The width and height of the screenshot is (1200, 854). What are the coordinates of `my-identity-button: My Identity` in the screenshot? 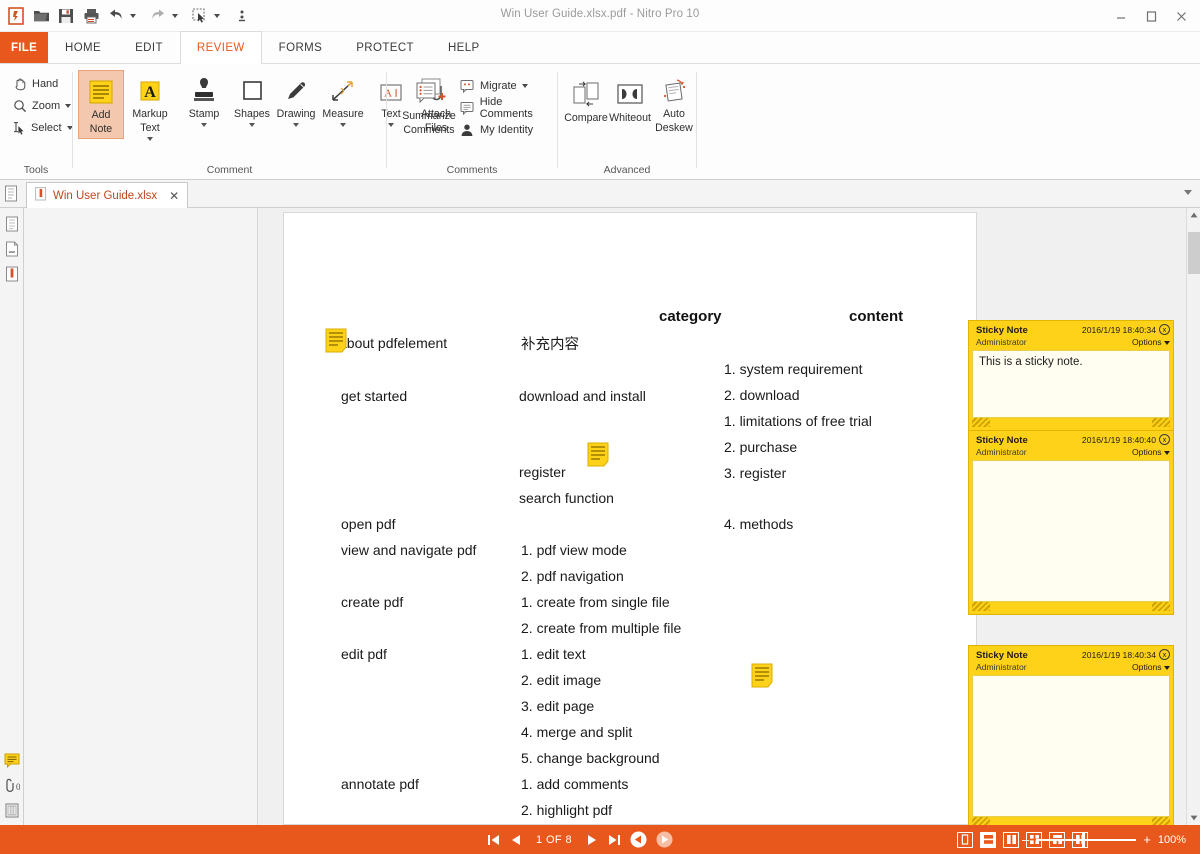 It's located at (508, 130).